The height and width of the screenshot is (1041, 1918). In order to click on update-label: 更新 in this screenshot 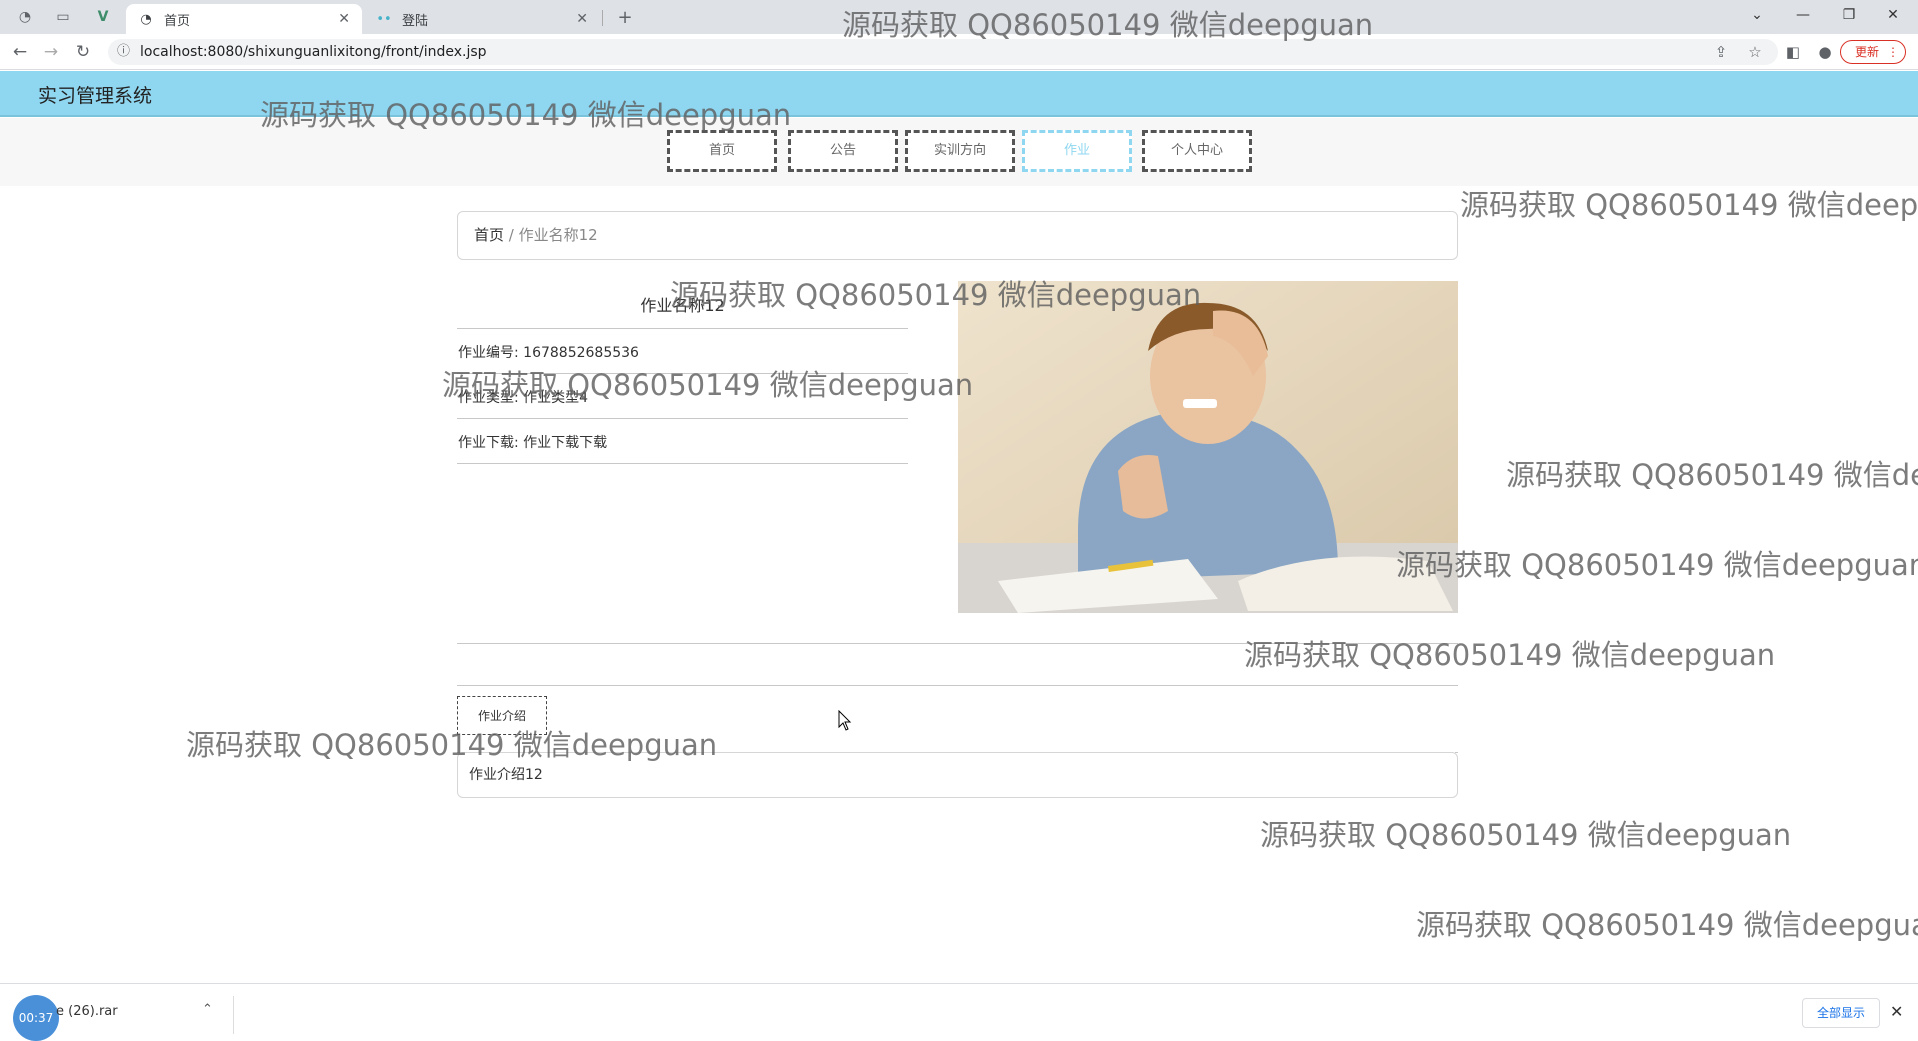, I will do `click(1867, 52)`.